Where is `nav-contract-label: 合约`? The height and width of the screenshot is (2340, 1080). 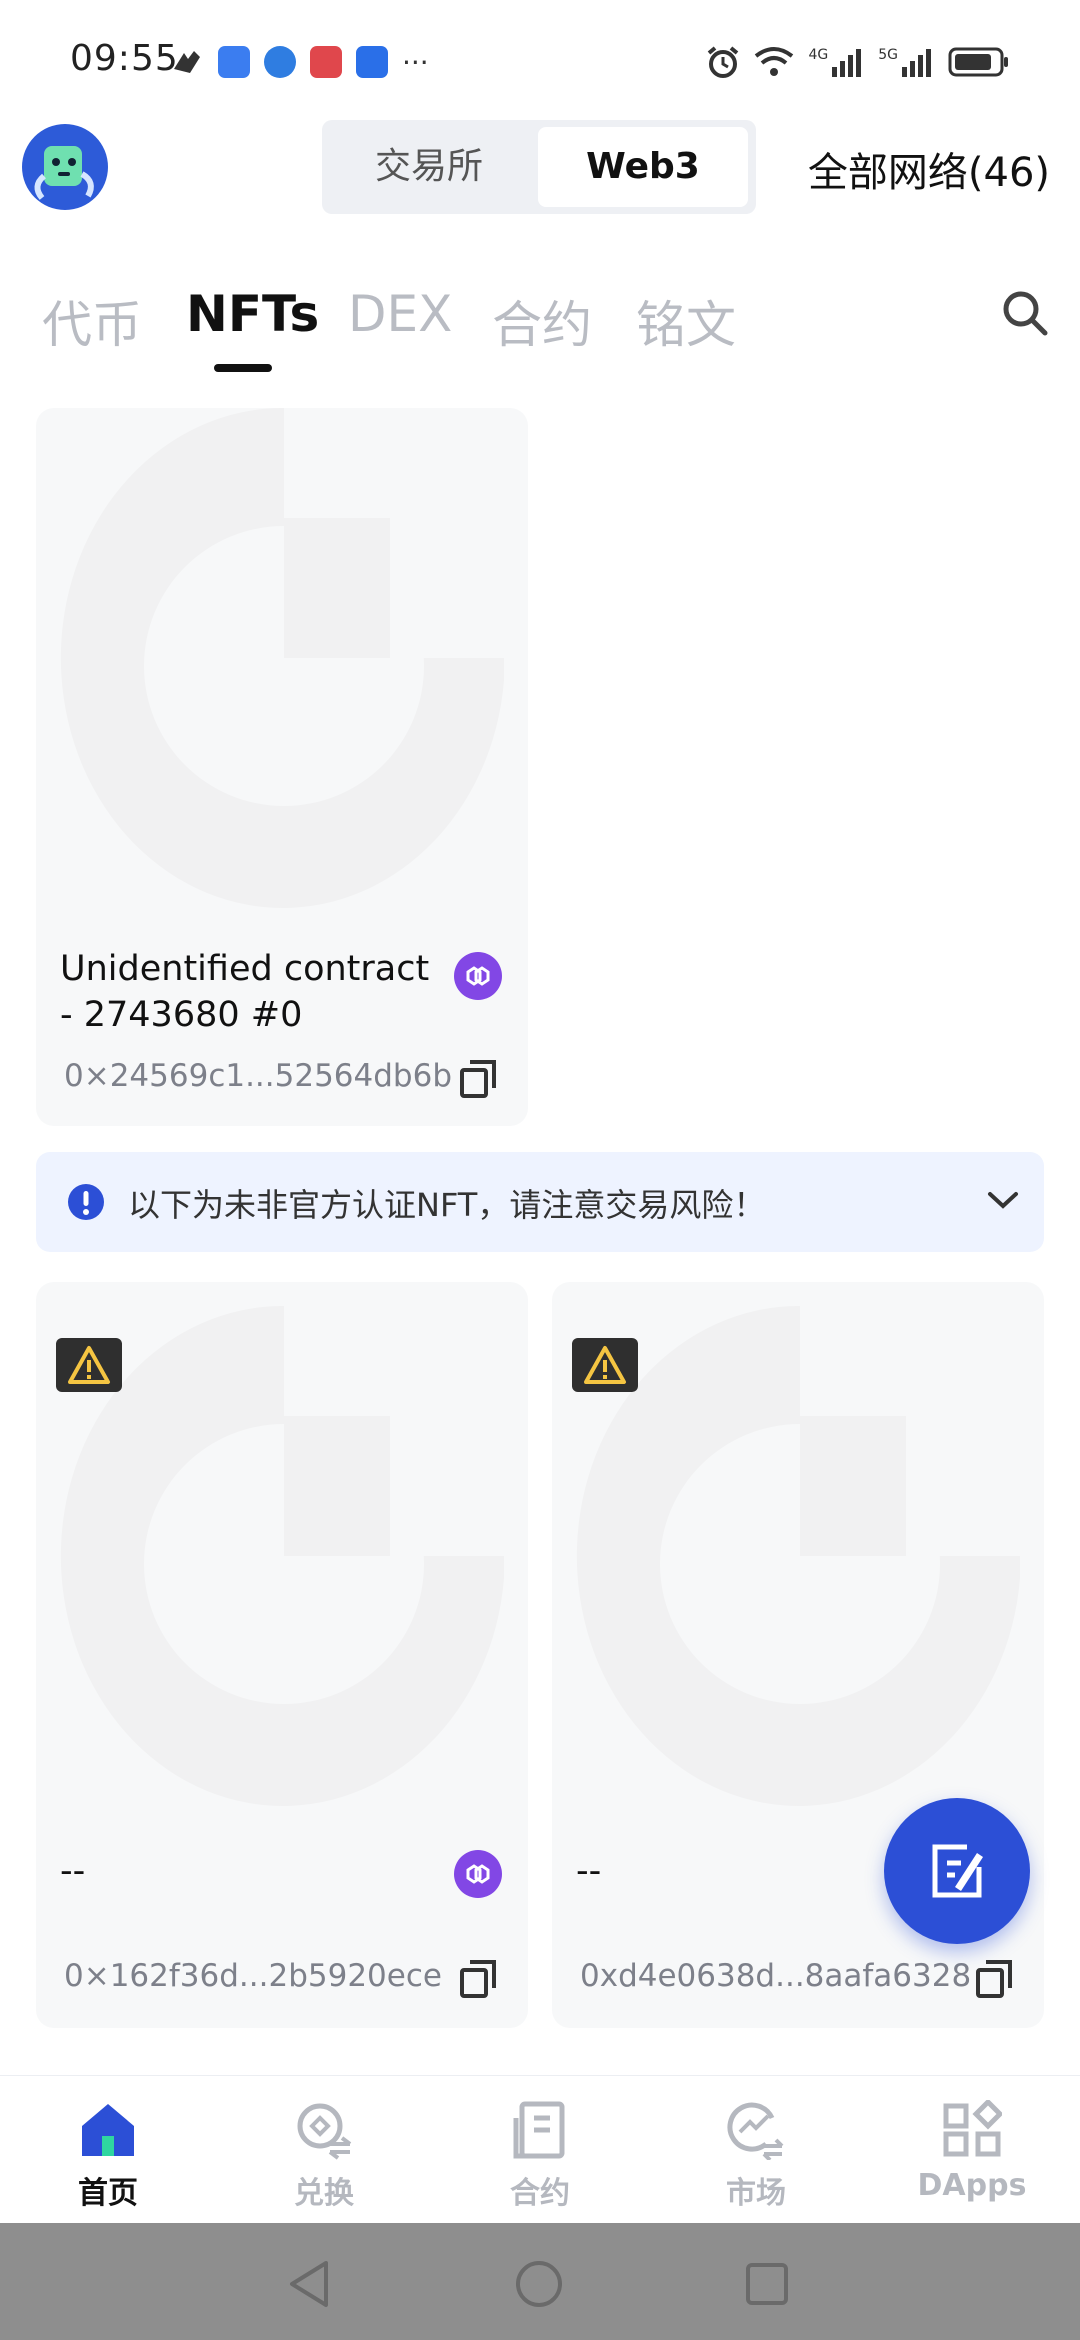 nav-contract-label: 合约 is located at coordinates (540, 2193).